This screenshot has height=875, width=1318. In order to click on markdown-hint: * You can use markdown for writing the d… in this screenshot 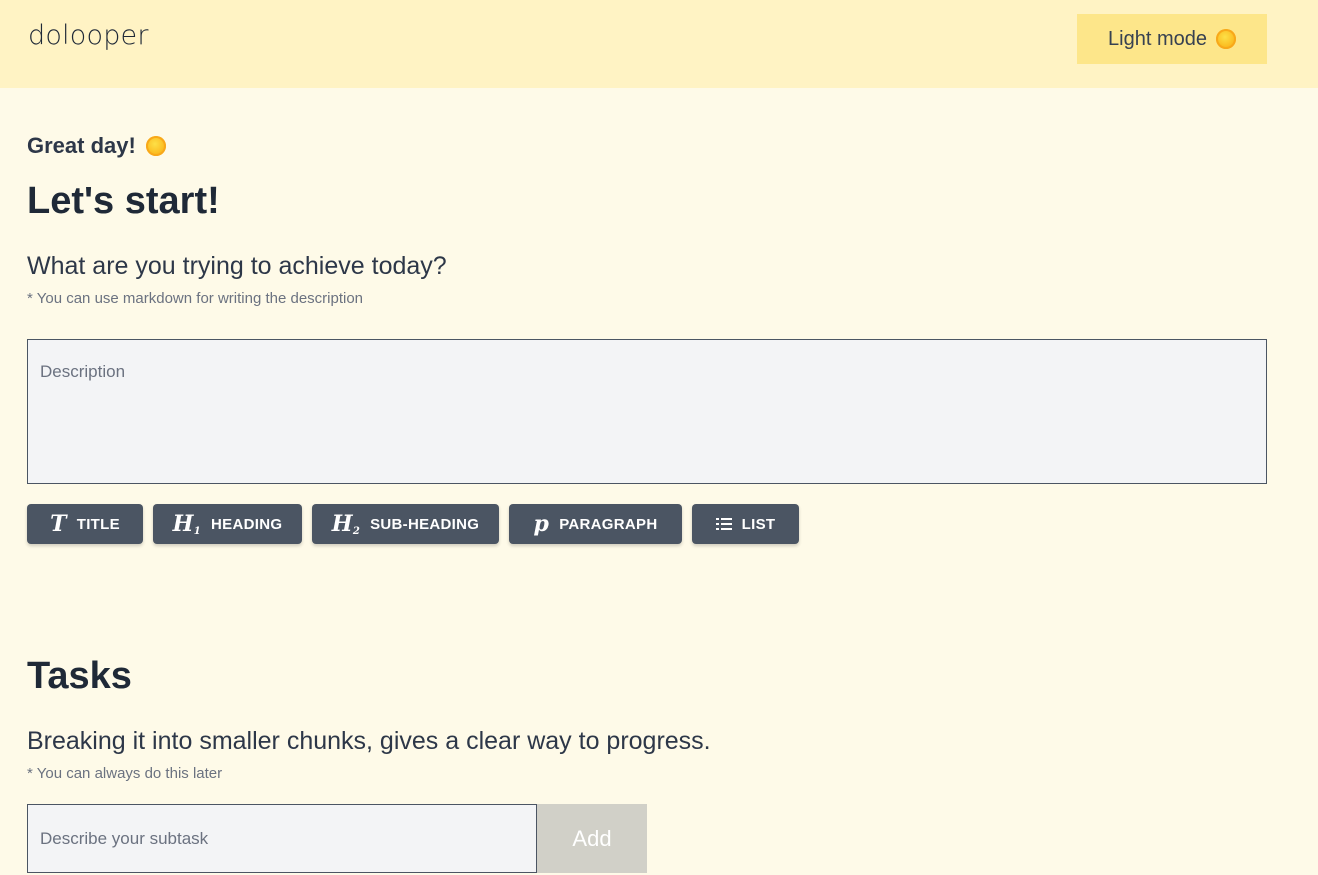, I will do `click(195, 298)`.